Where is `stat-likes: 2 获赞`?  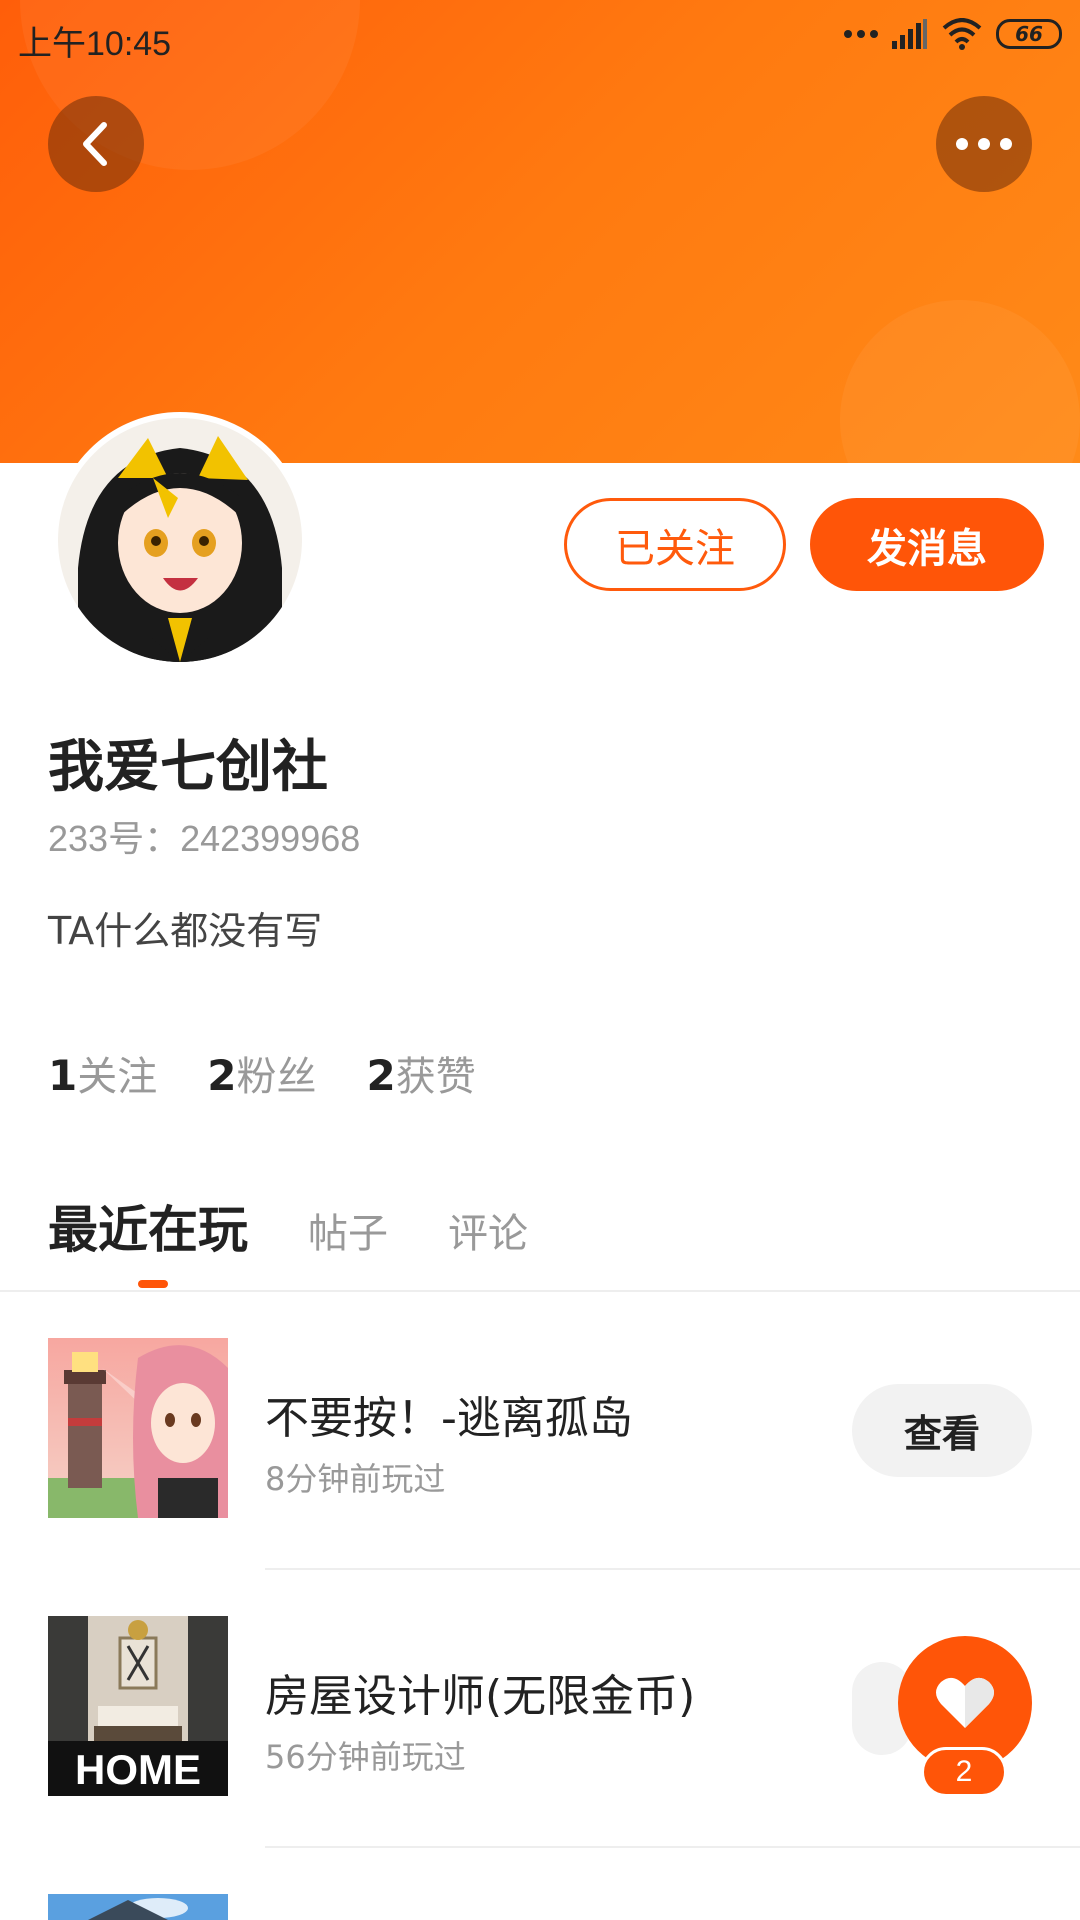 stat-likes: 2 获赞 is located at coordinates (420, 1073).